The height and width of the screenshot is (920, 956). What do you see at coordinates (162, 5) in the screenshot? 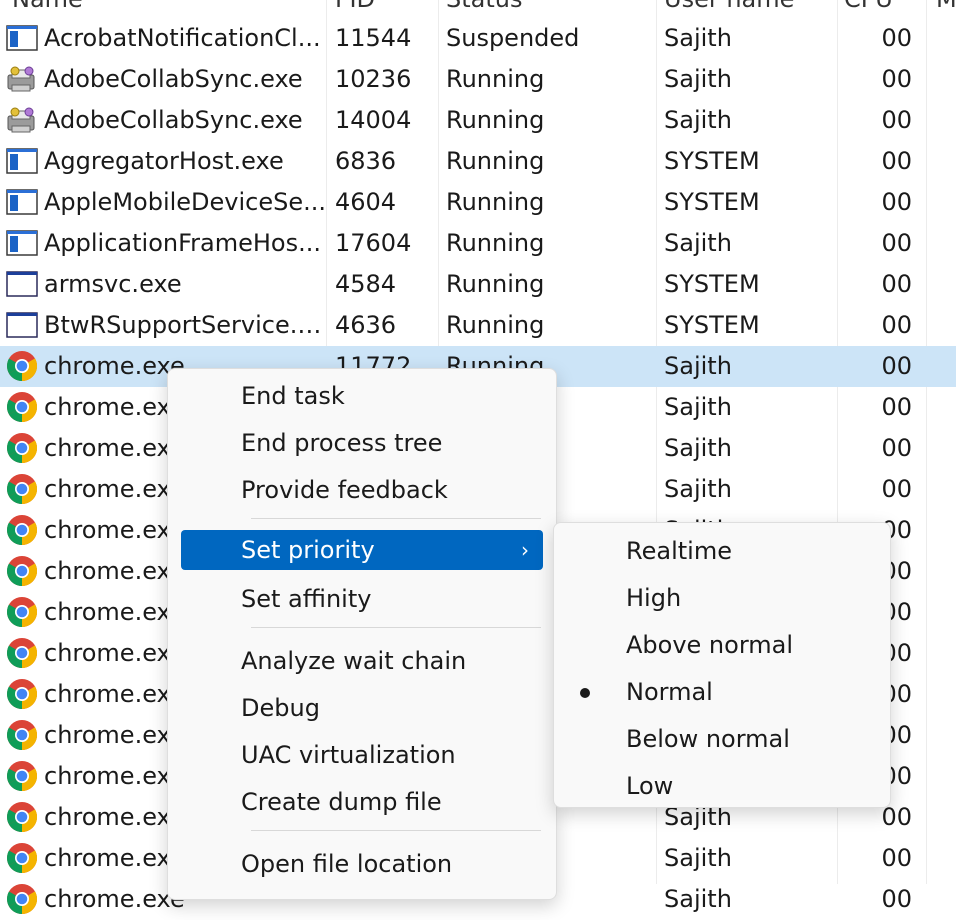
I see `column-header-name: Name` at bounding box center [162, 5].